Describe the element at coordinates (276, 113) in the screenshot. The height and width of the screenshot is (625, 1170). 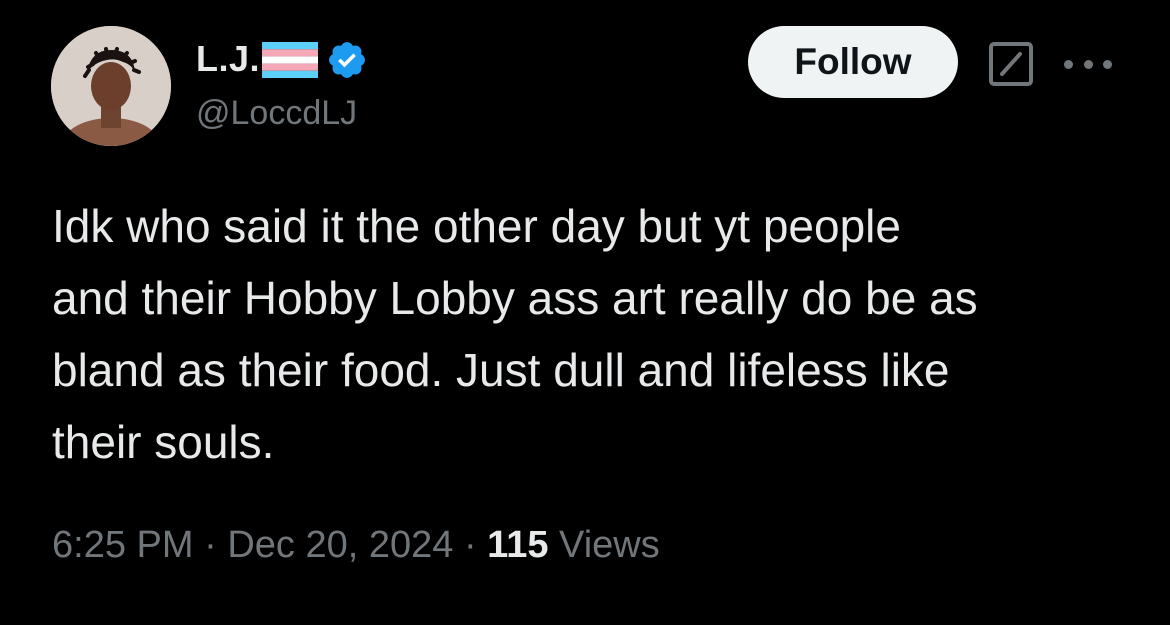
I see `author-handle: @LoccdLJ` at that location.